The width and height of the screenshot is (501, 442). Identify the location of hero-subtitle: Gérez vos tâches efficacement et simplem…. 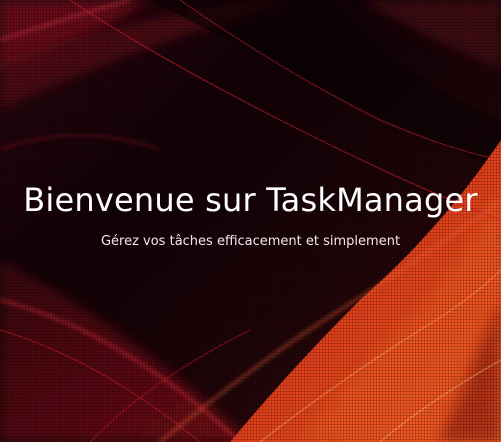
(250, 241).